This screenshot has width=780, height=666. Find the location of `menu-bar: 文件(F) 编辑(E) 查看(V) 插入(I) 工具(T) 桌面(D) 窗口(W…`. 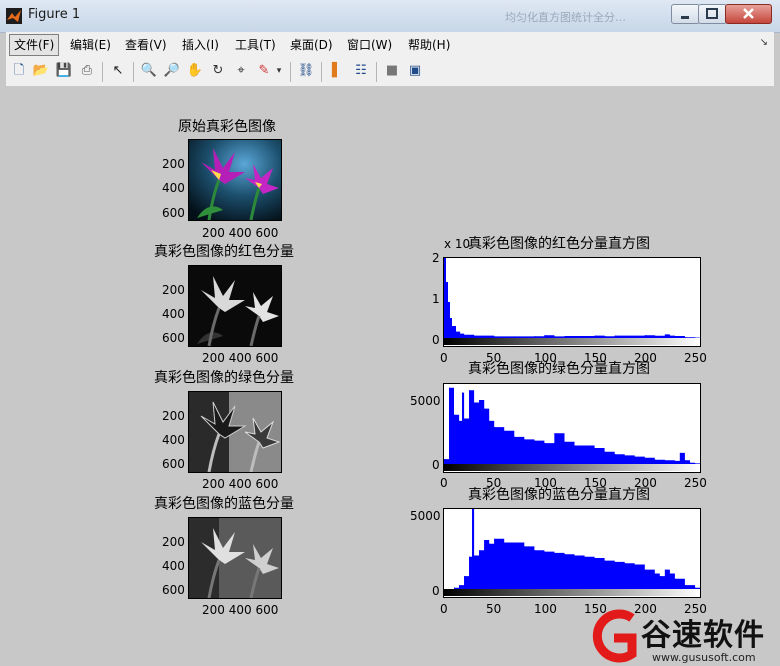

menu-bar: 文件(F) 编辑(E) 查看(V) 插入(I) 工具(T) 桌面(D) 窗口(W… is located at coordinates (390, 45).